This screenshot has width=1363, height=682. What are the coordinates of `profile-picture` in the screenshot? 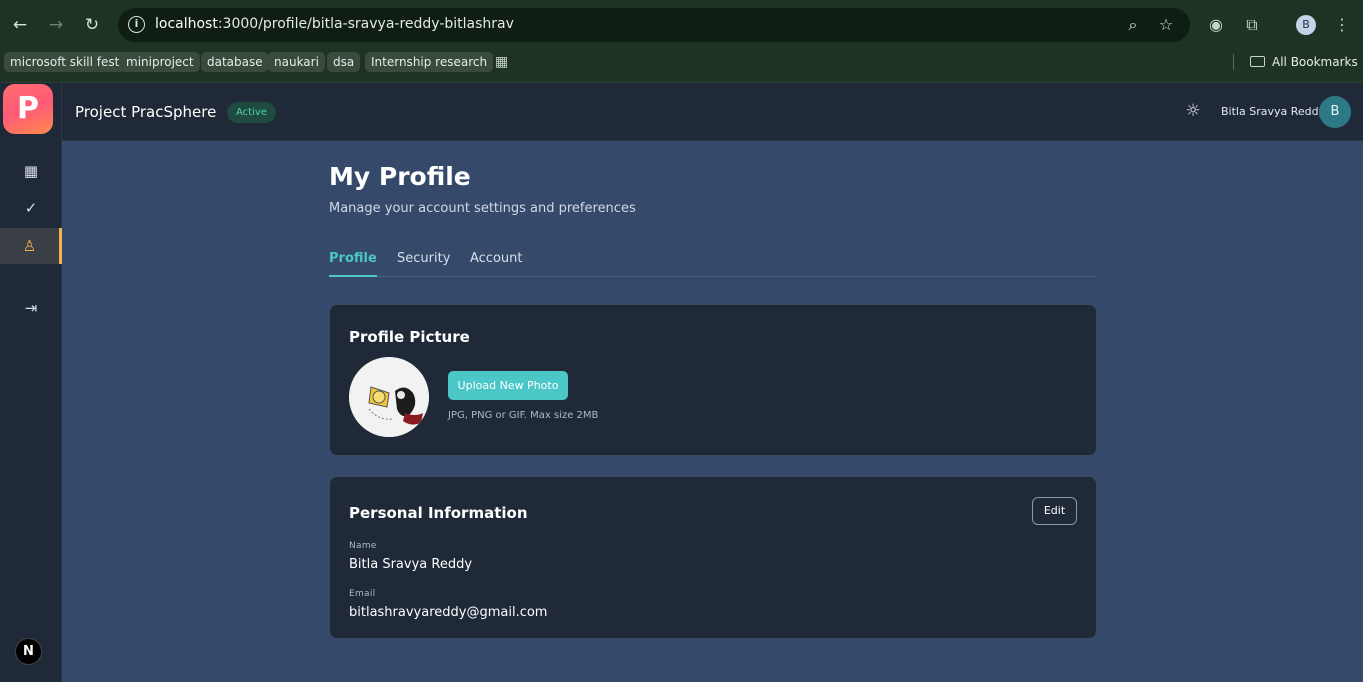 It's located at (389, 397).